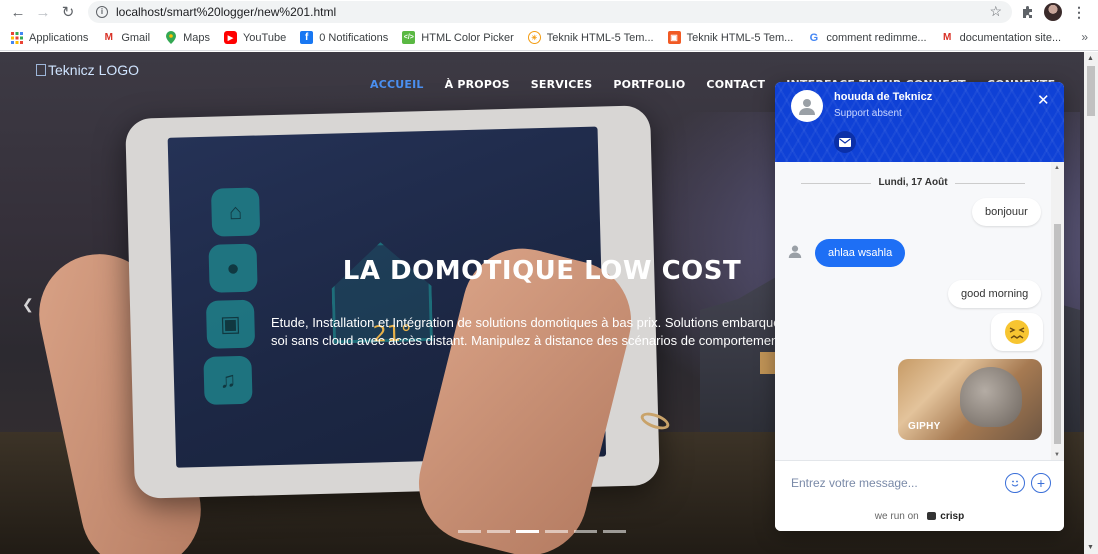  I want to click on bookmark-label: YouTube, so click(264, 37).